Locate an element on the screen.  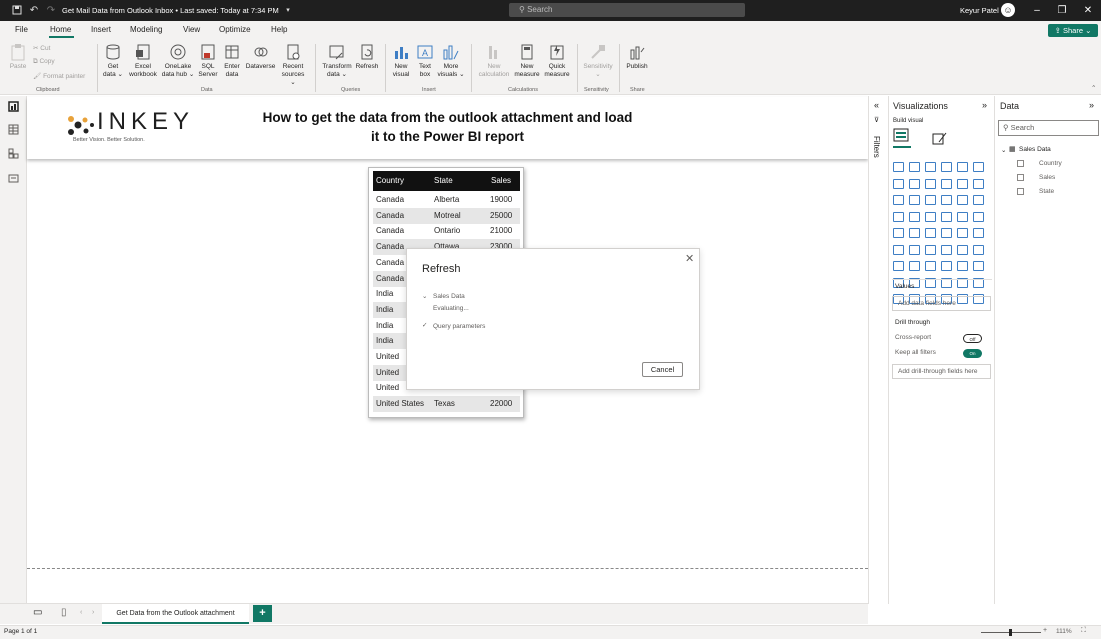
zoom-in-icon: + is located at coordinates (1045, 630).